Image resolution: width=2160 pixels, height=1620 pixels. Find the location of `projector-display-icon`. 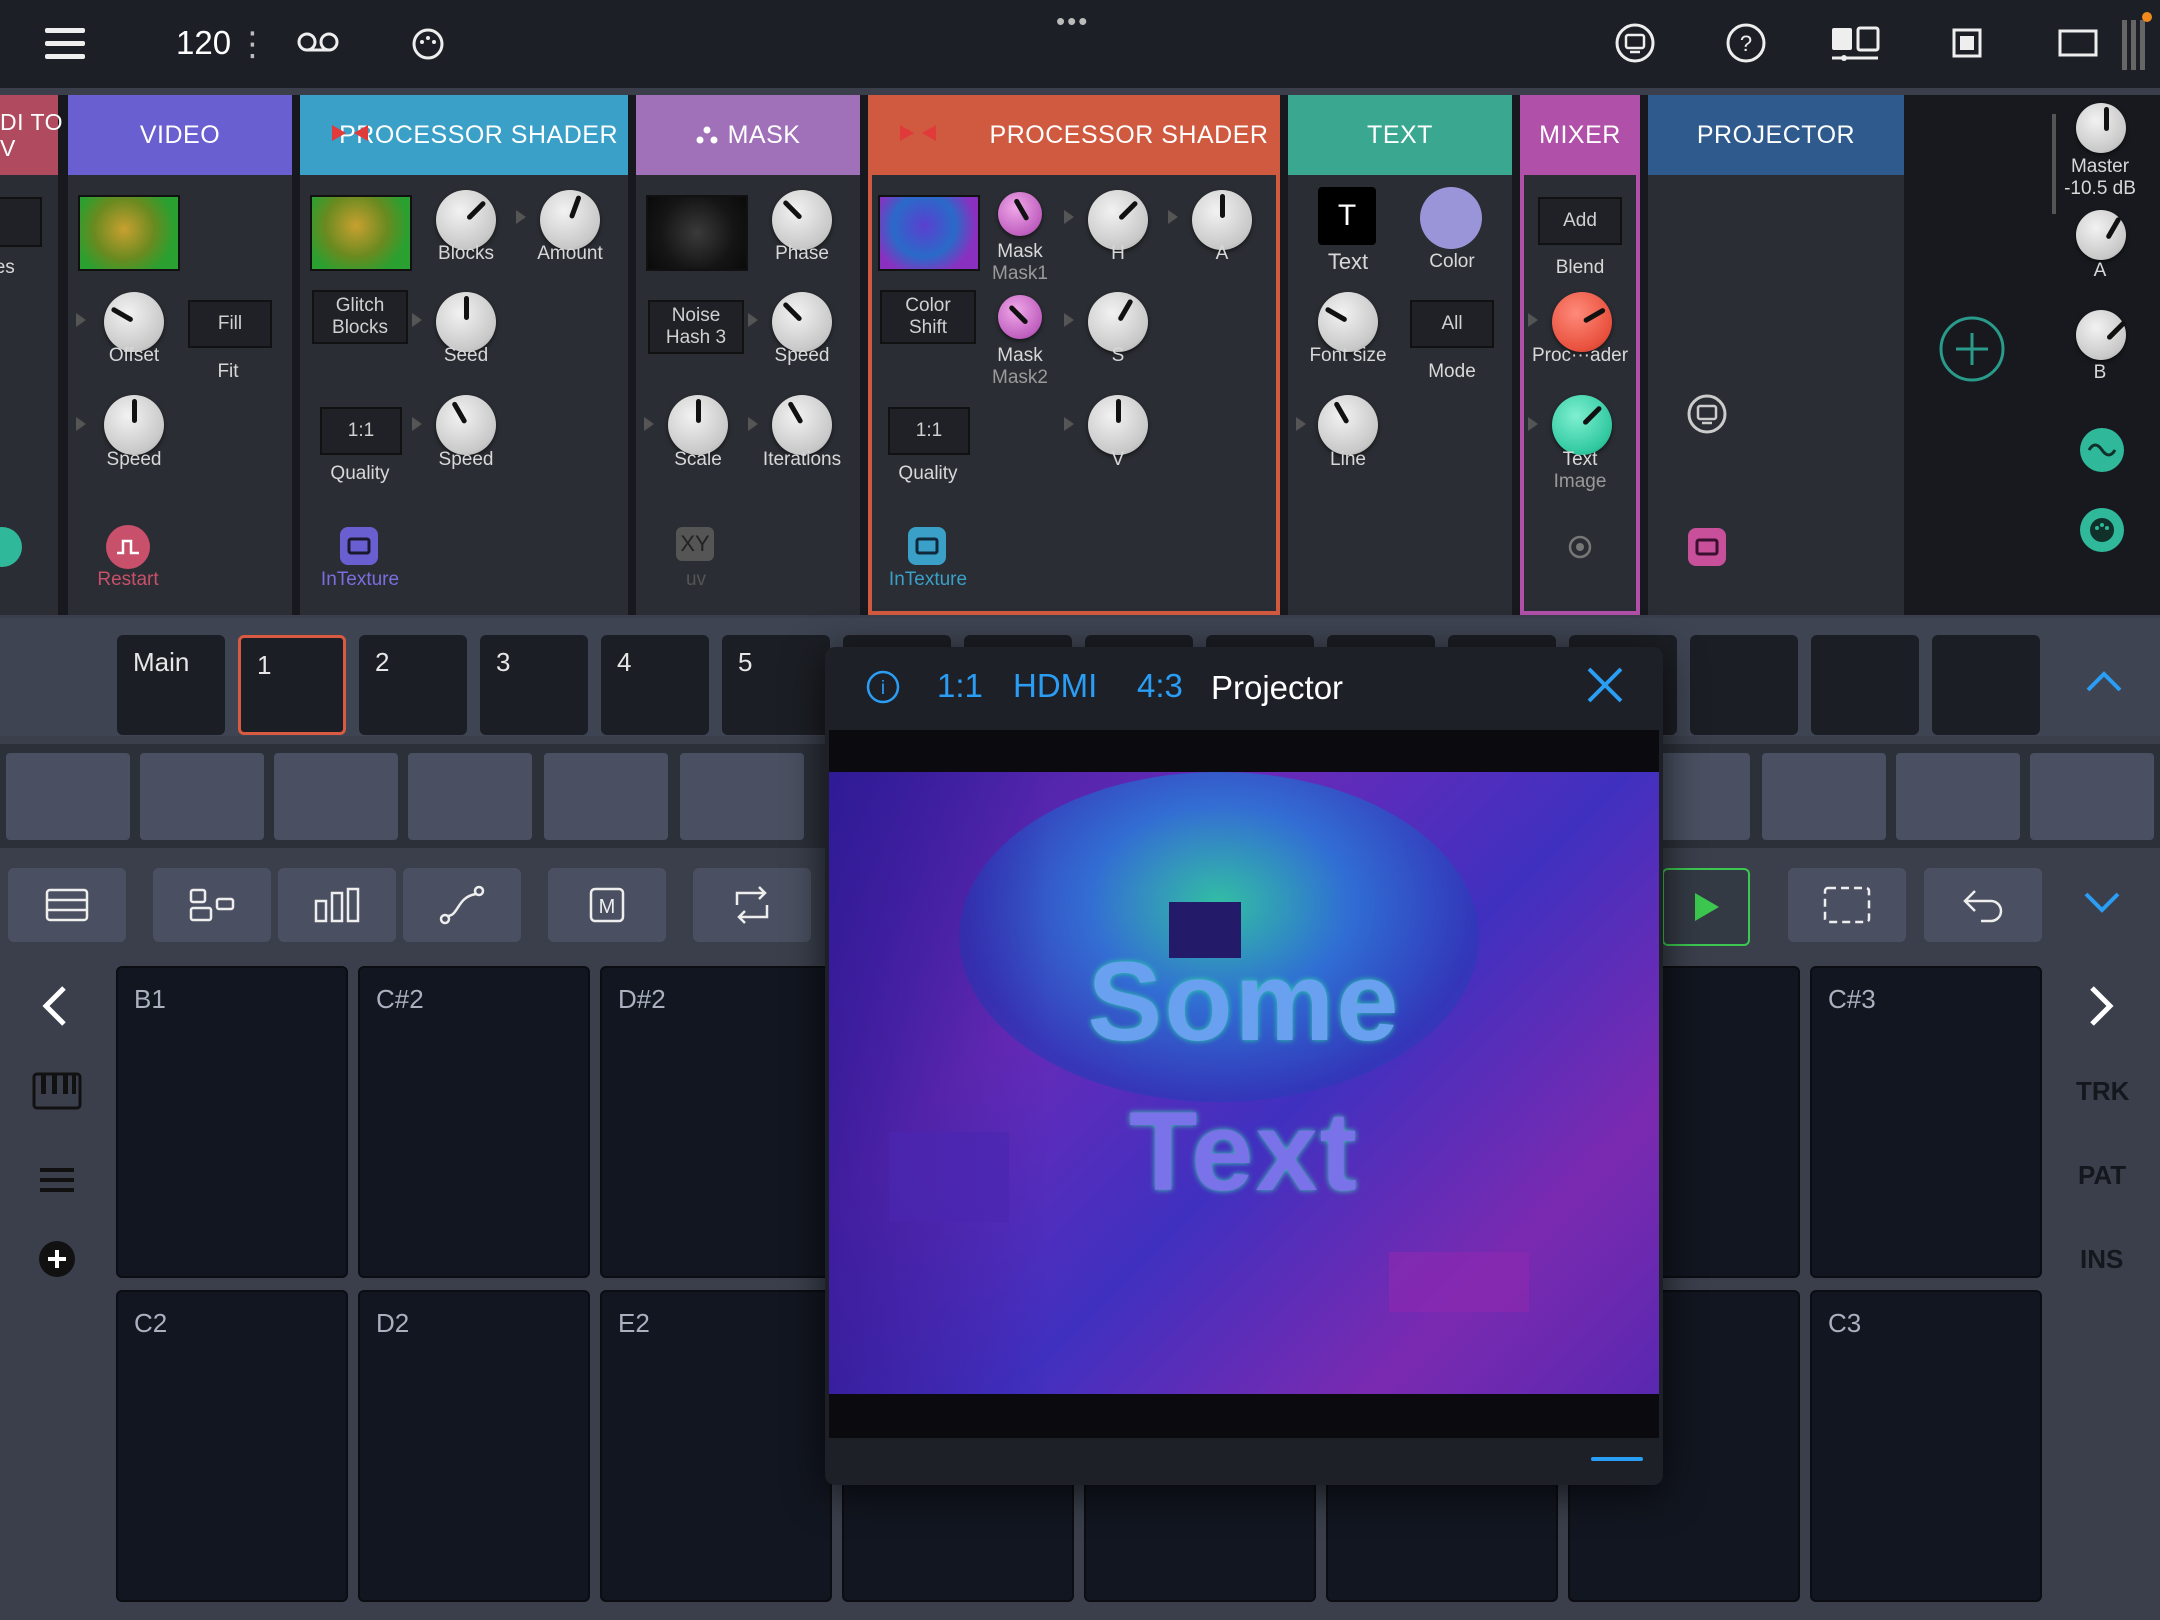

projector-display-icon is located at coordinates (1707, 416).